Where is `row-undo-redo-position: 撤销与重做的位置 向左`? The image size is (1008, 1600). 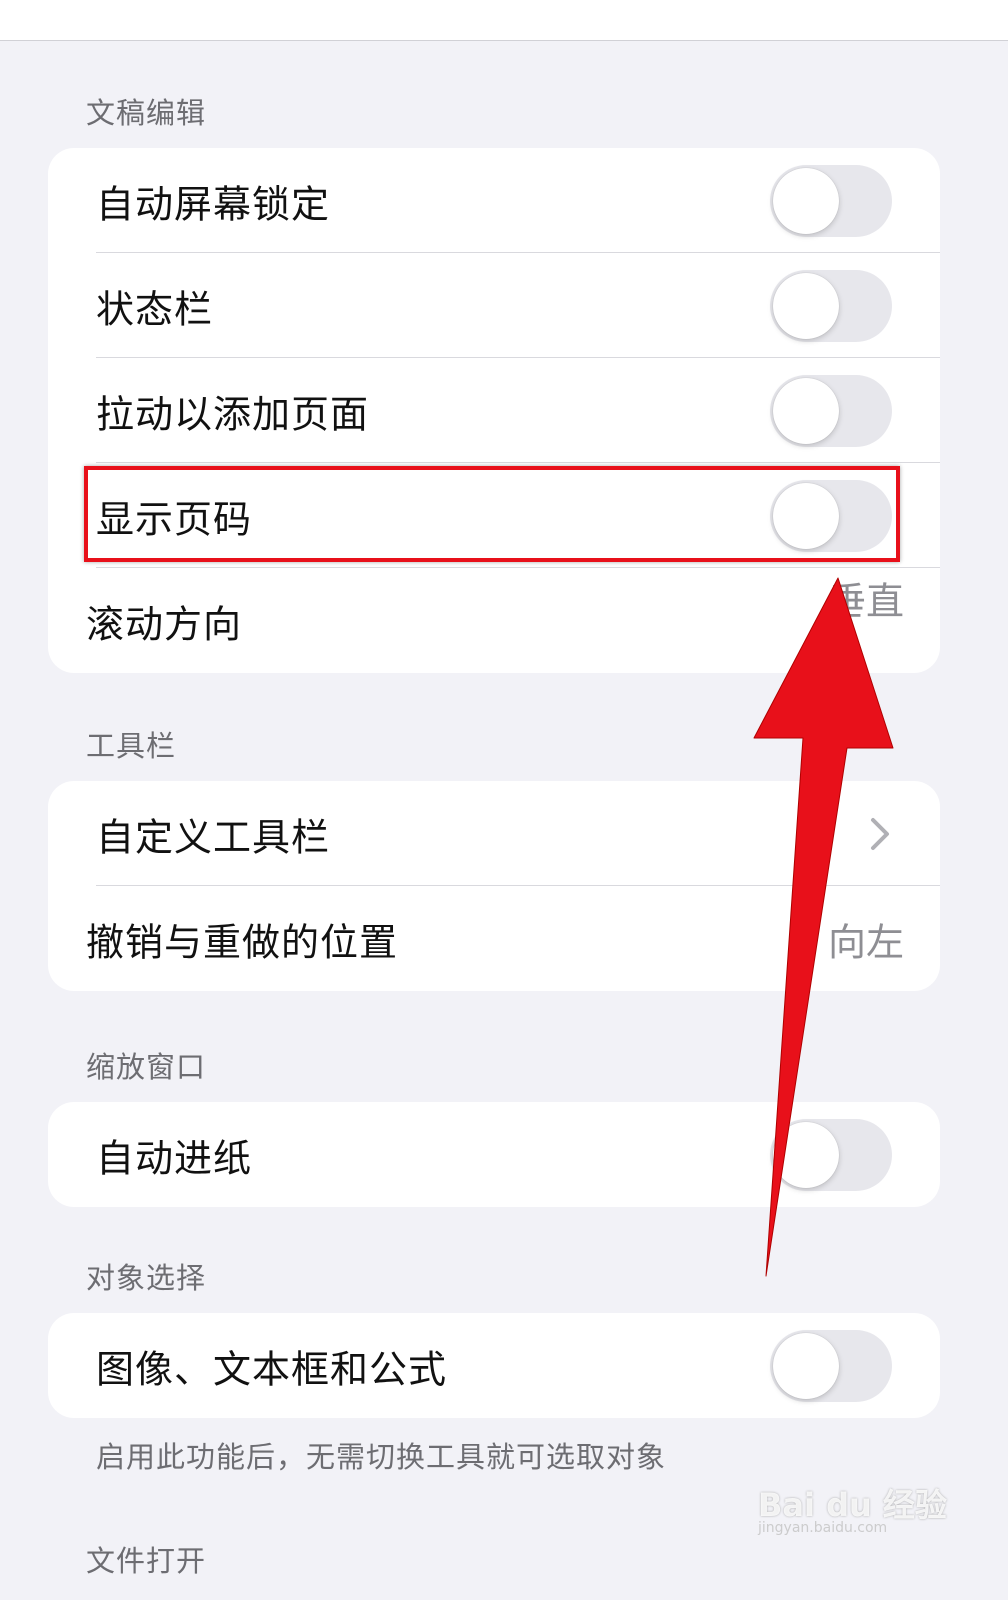 row-undo-redo-position: 撤销与重做的位置 向左 is located at coordinates (494, 938).